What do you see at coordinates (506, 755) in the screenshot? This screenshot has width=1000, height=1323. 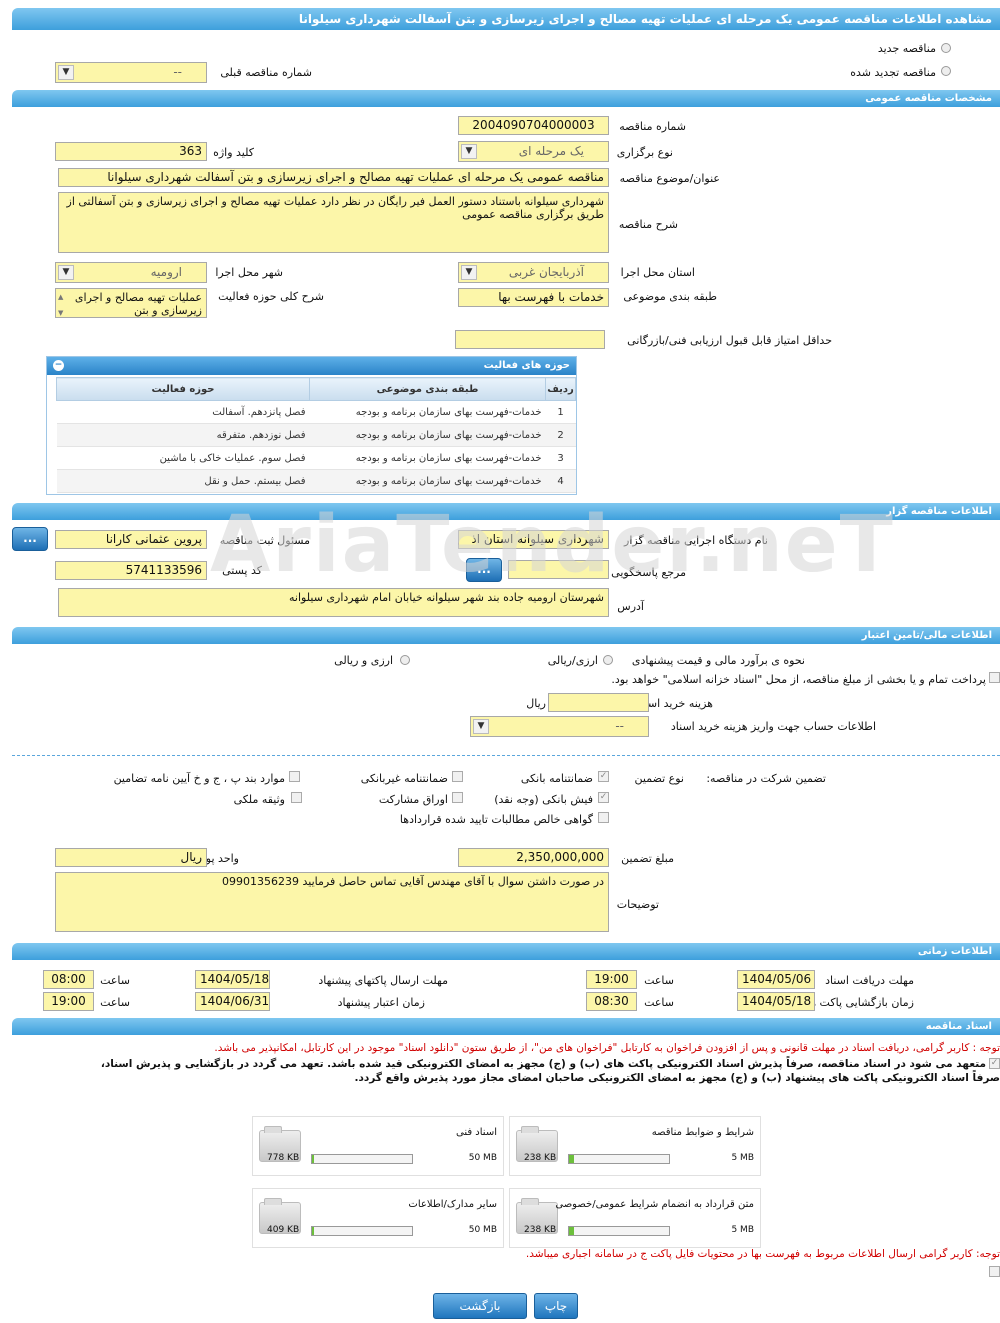 I see `divider` at bounding box center [506, 755].